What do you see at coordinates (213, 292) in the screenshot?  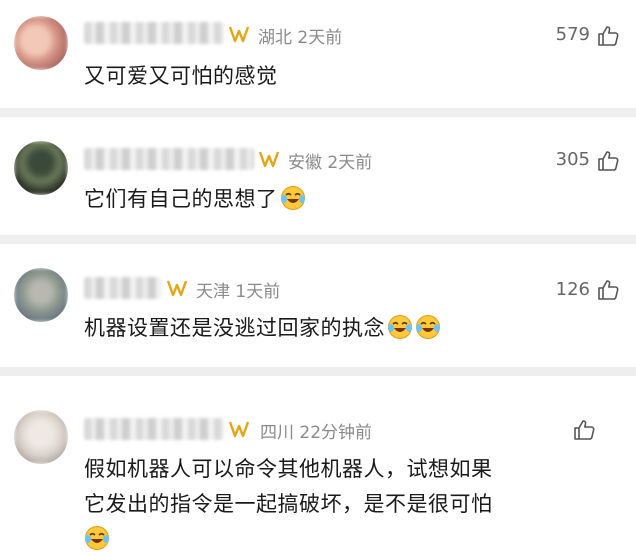 I see `location: 天津` at bounding box center [213, 292].